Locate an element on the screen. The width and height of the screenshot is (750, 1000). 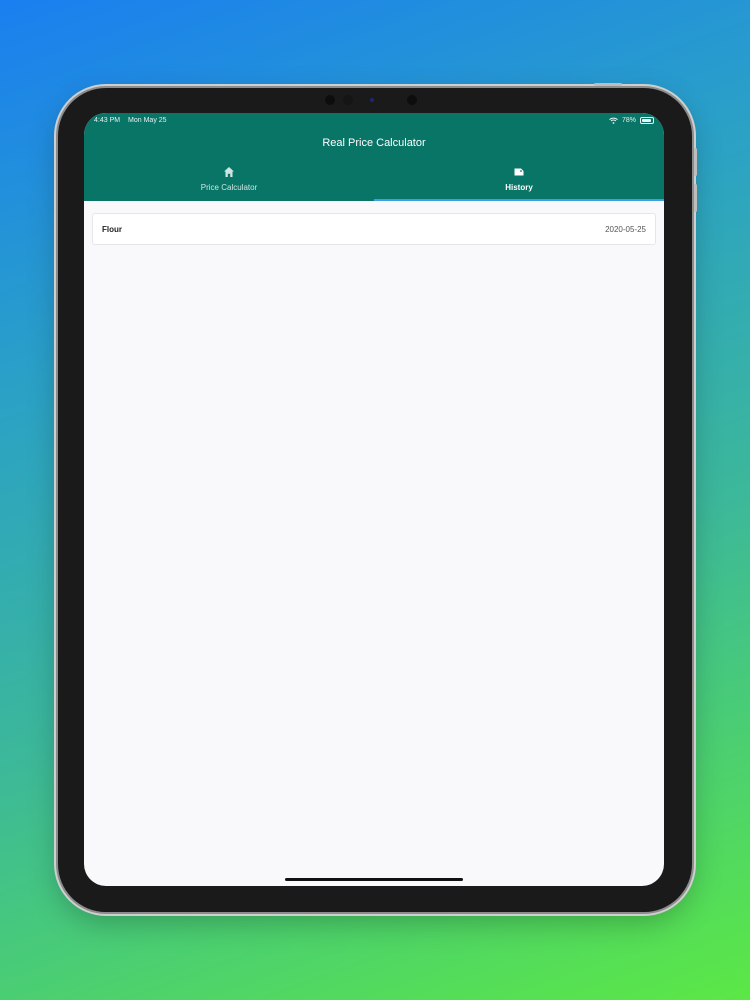
status-time: 4:43 PM is located at coordinates (107, 120).